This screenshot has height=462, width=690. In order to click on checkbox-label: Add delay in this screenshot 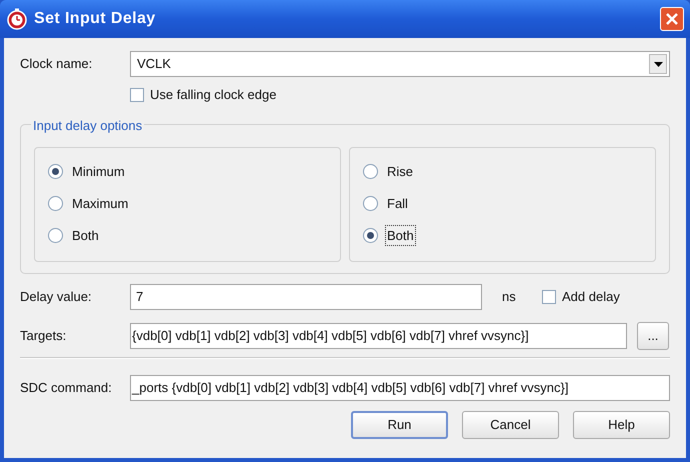, I will do `click(591, 297)`.